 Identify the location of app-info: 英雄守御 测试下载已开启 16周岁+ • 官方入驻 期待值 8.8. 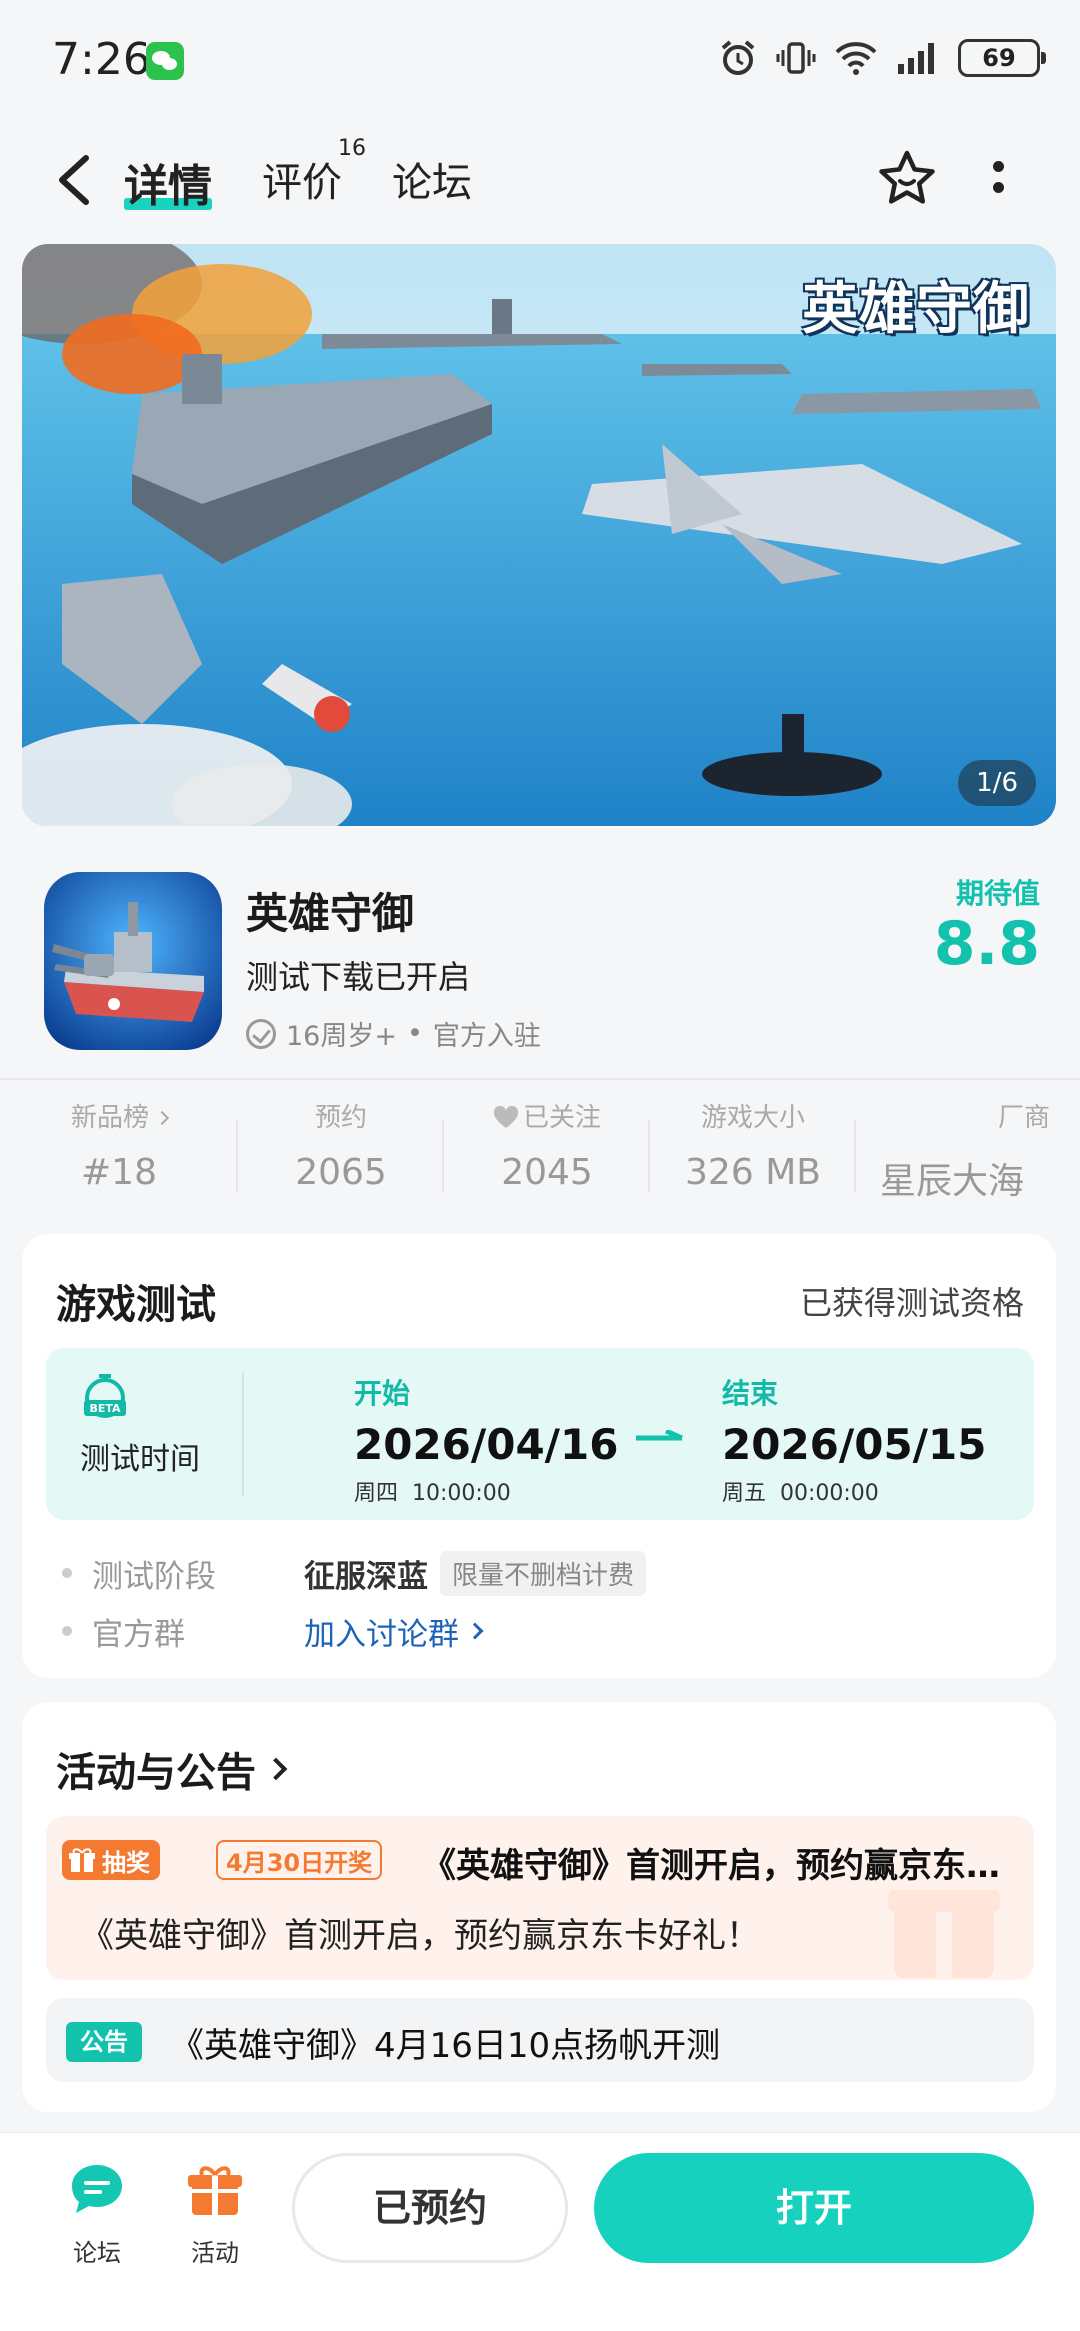
(540, 960).